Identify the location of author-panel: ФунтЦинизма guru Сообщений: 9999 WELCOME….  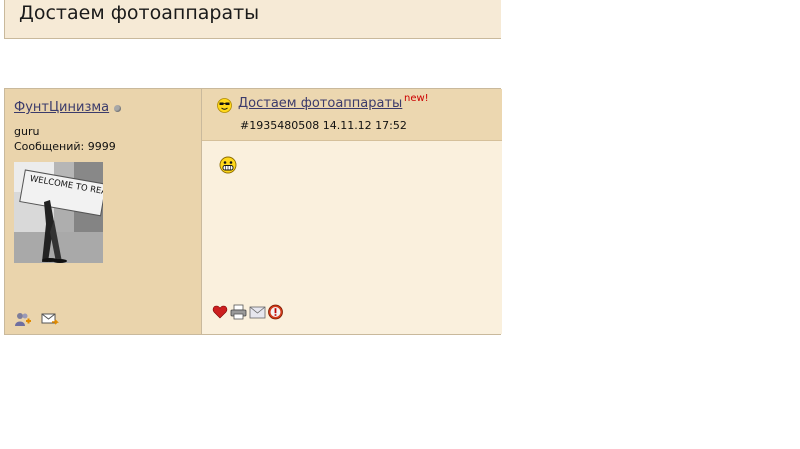
(103, 211).